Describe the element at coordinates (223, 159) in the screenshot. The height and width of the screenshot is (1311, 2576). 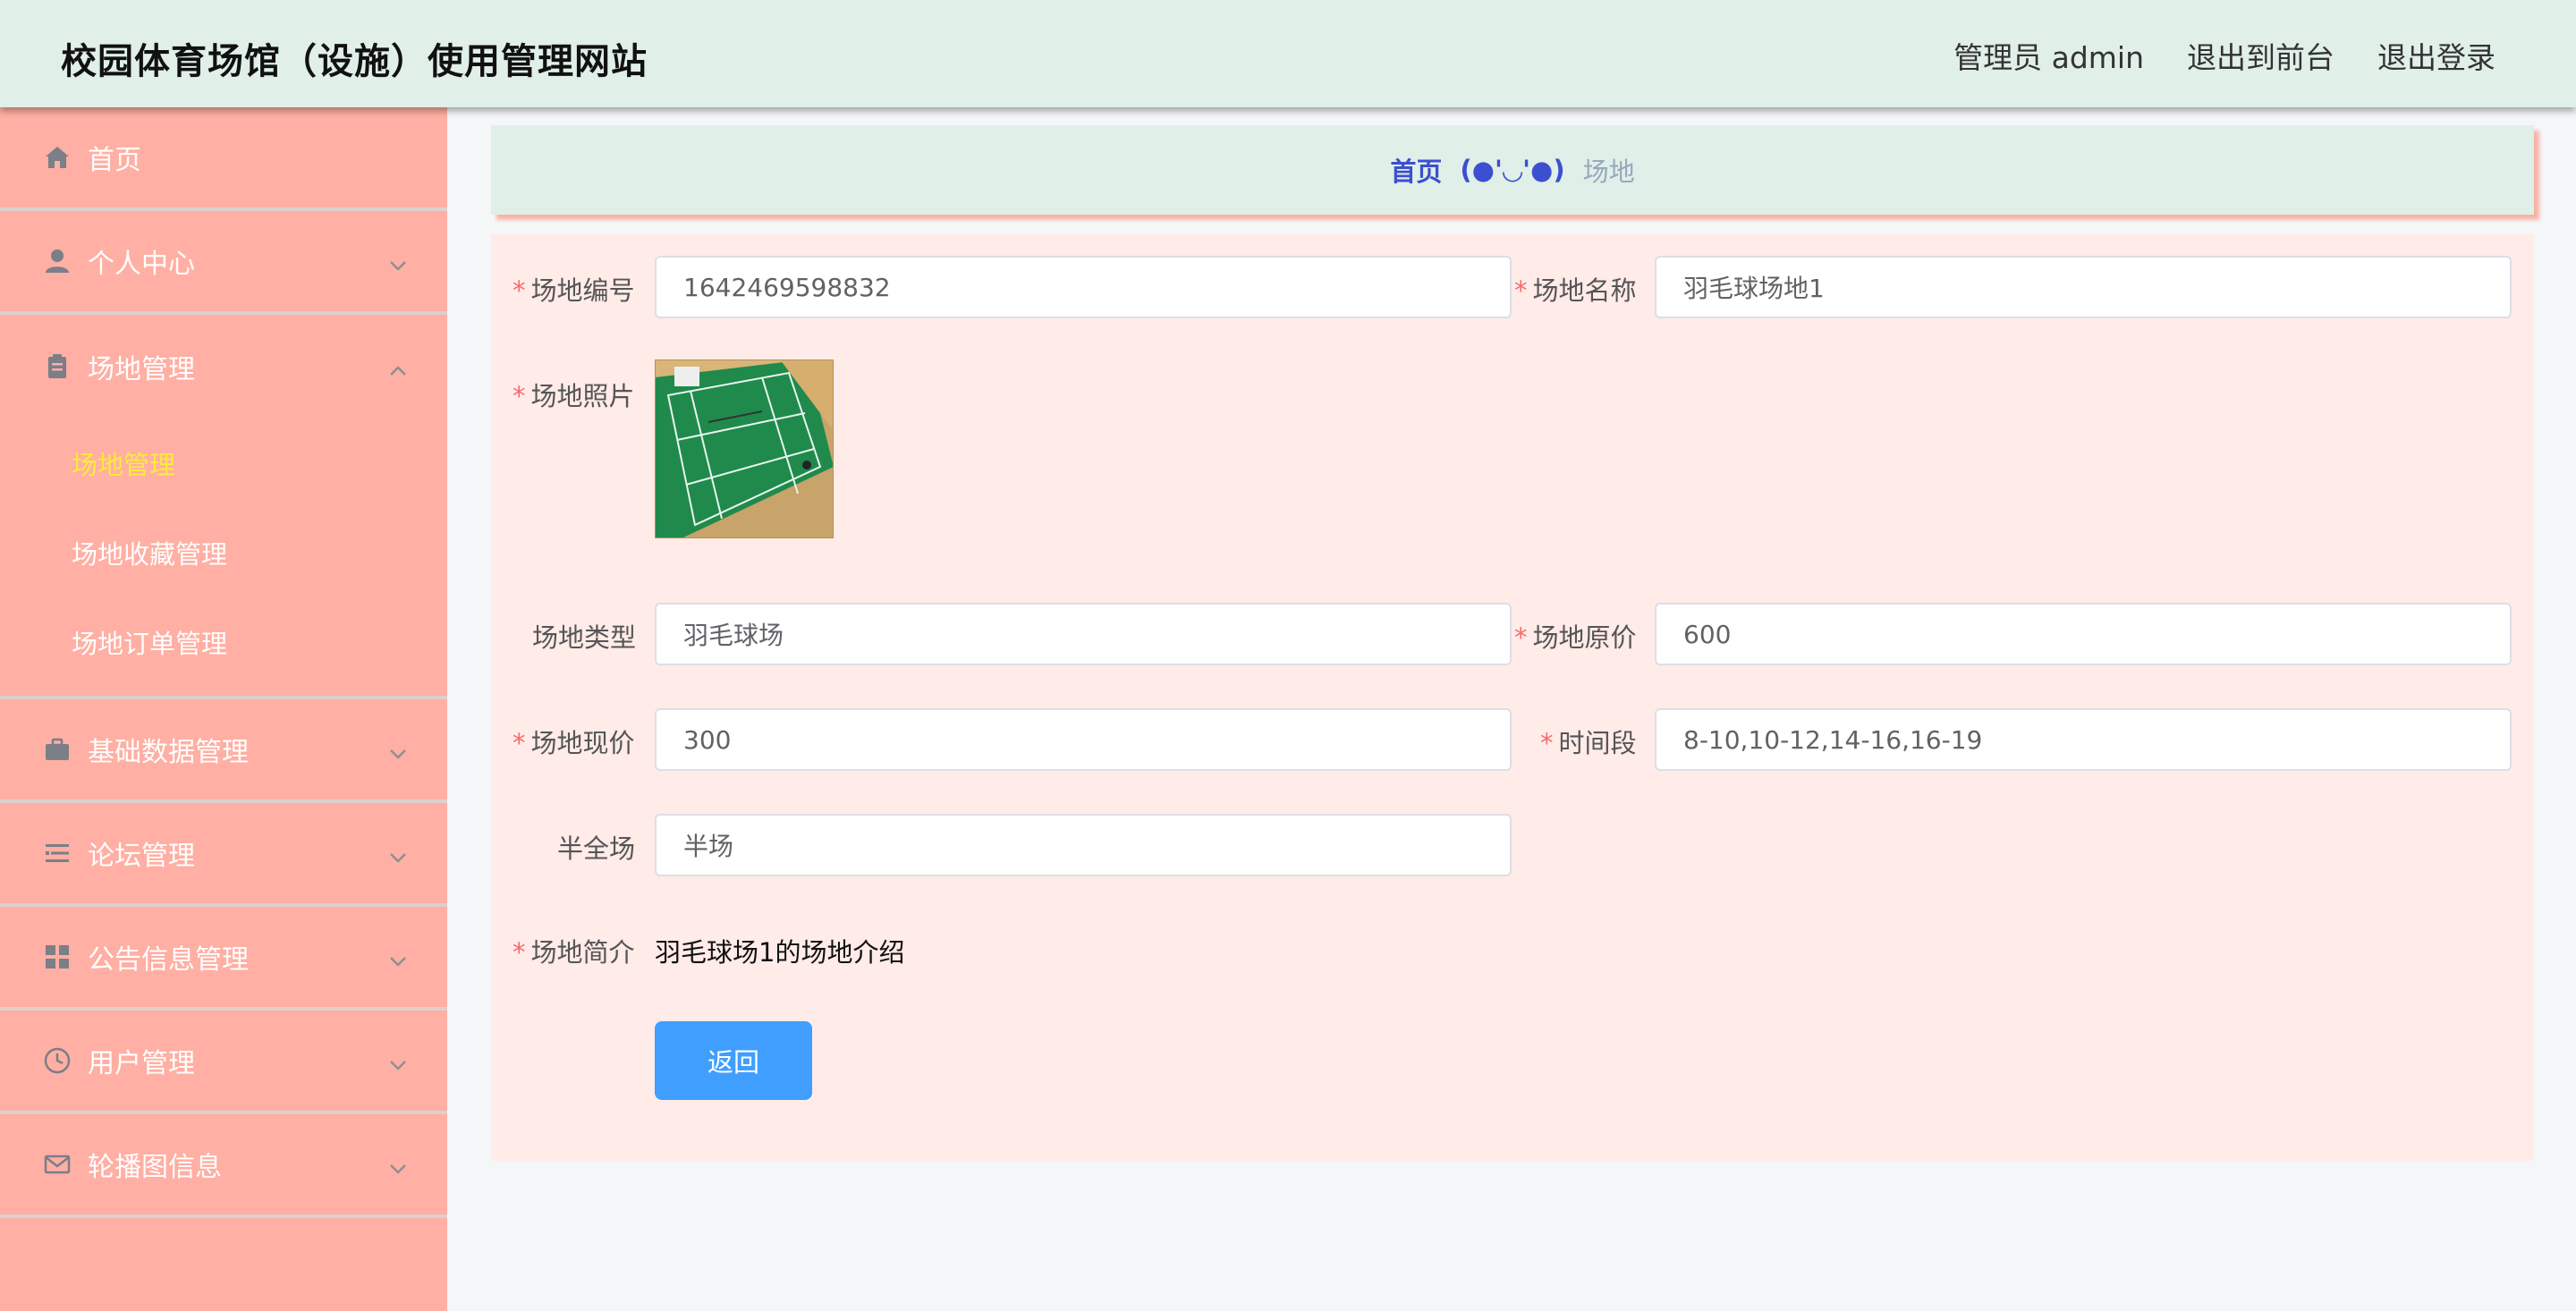
I see `sidebar-item-home: 首页` at that location.